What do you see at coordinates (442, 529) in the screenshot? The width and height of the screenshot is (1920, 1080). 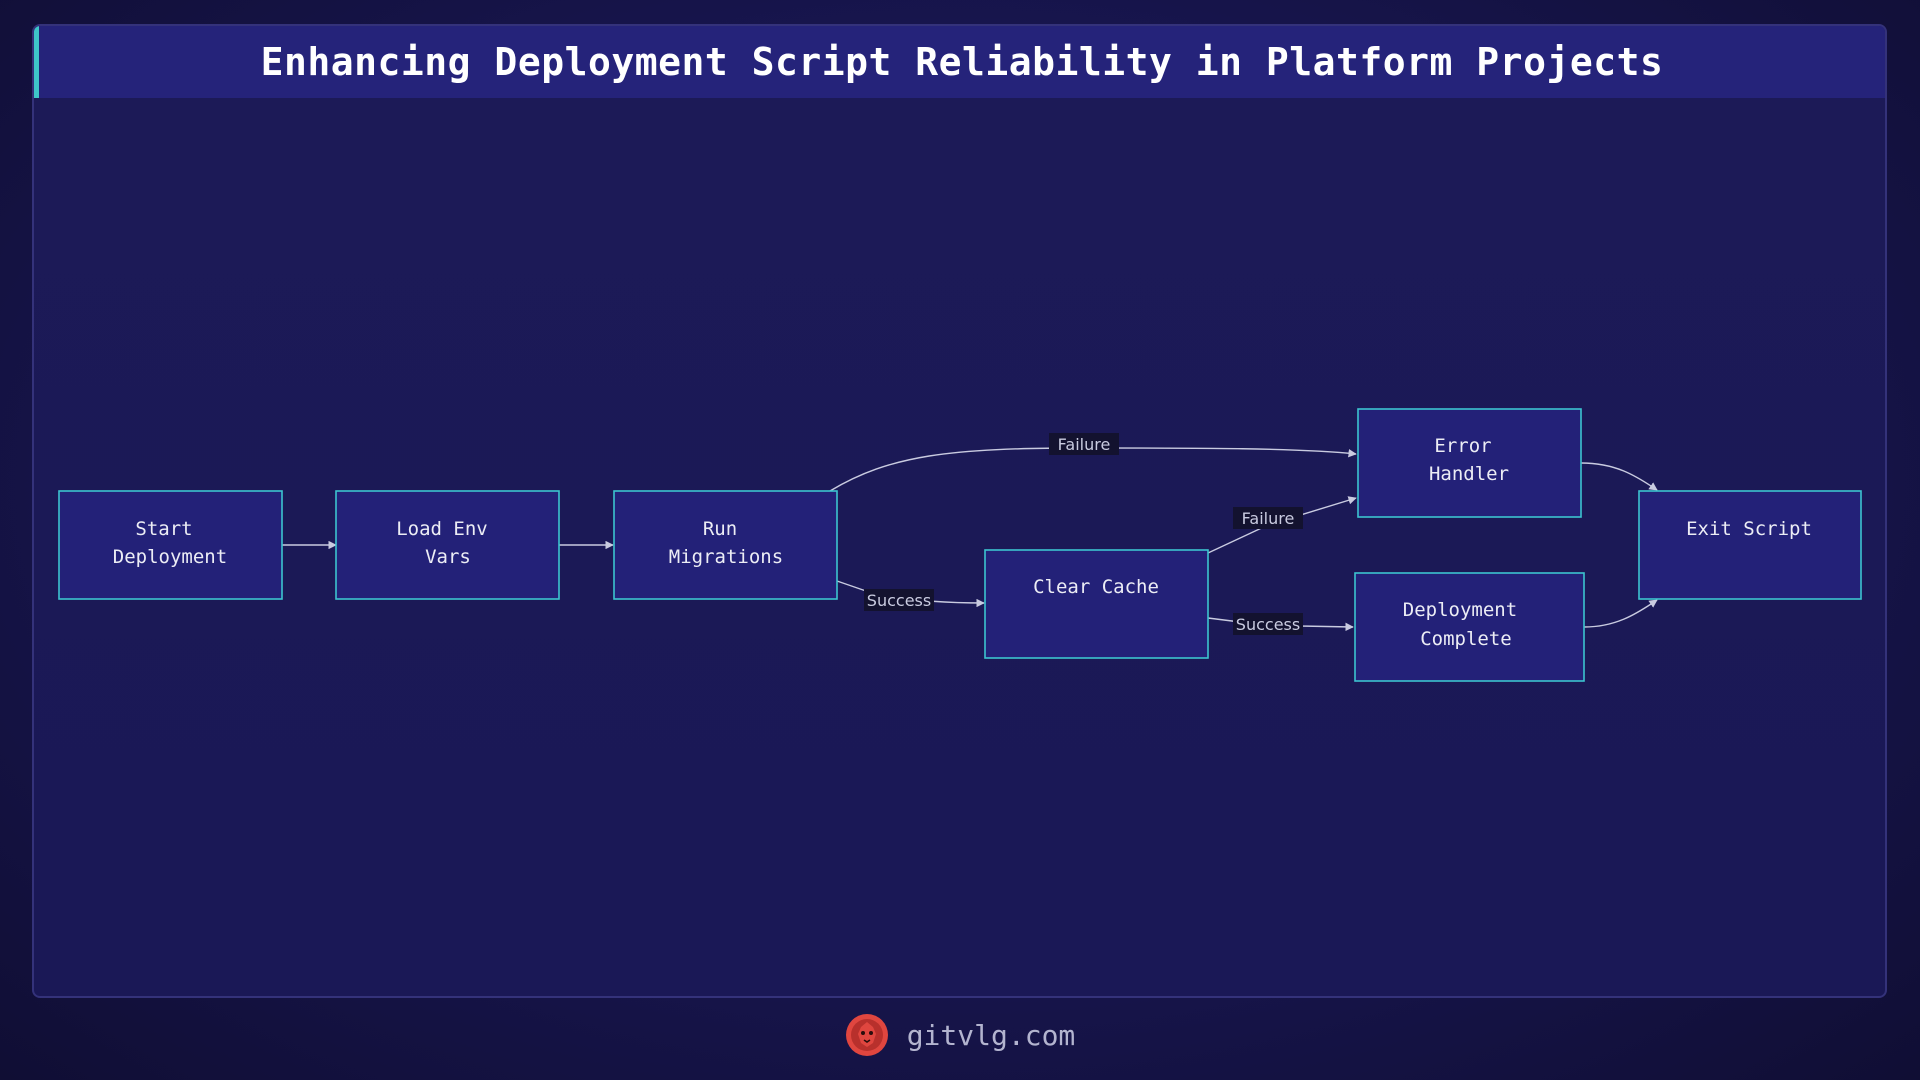 I see `node-label-line: Load Env` at bounding box center [442, 529].